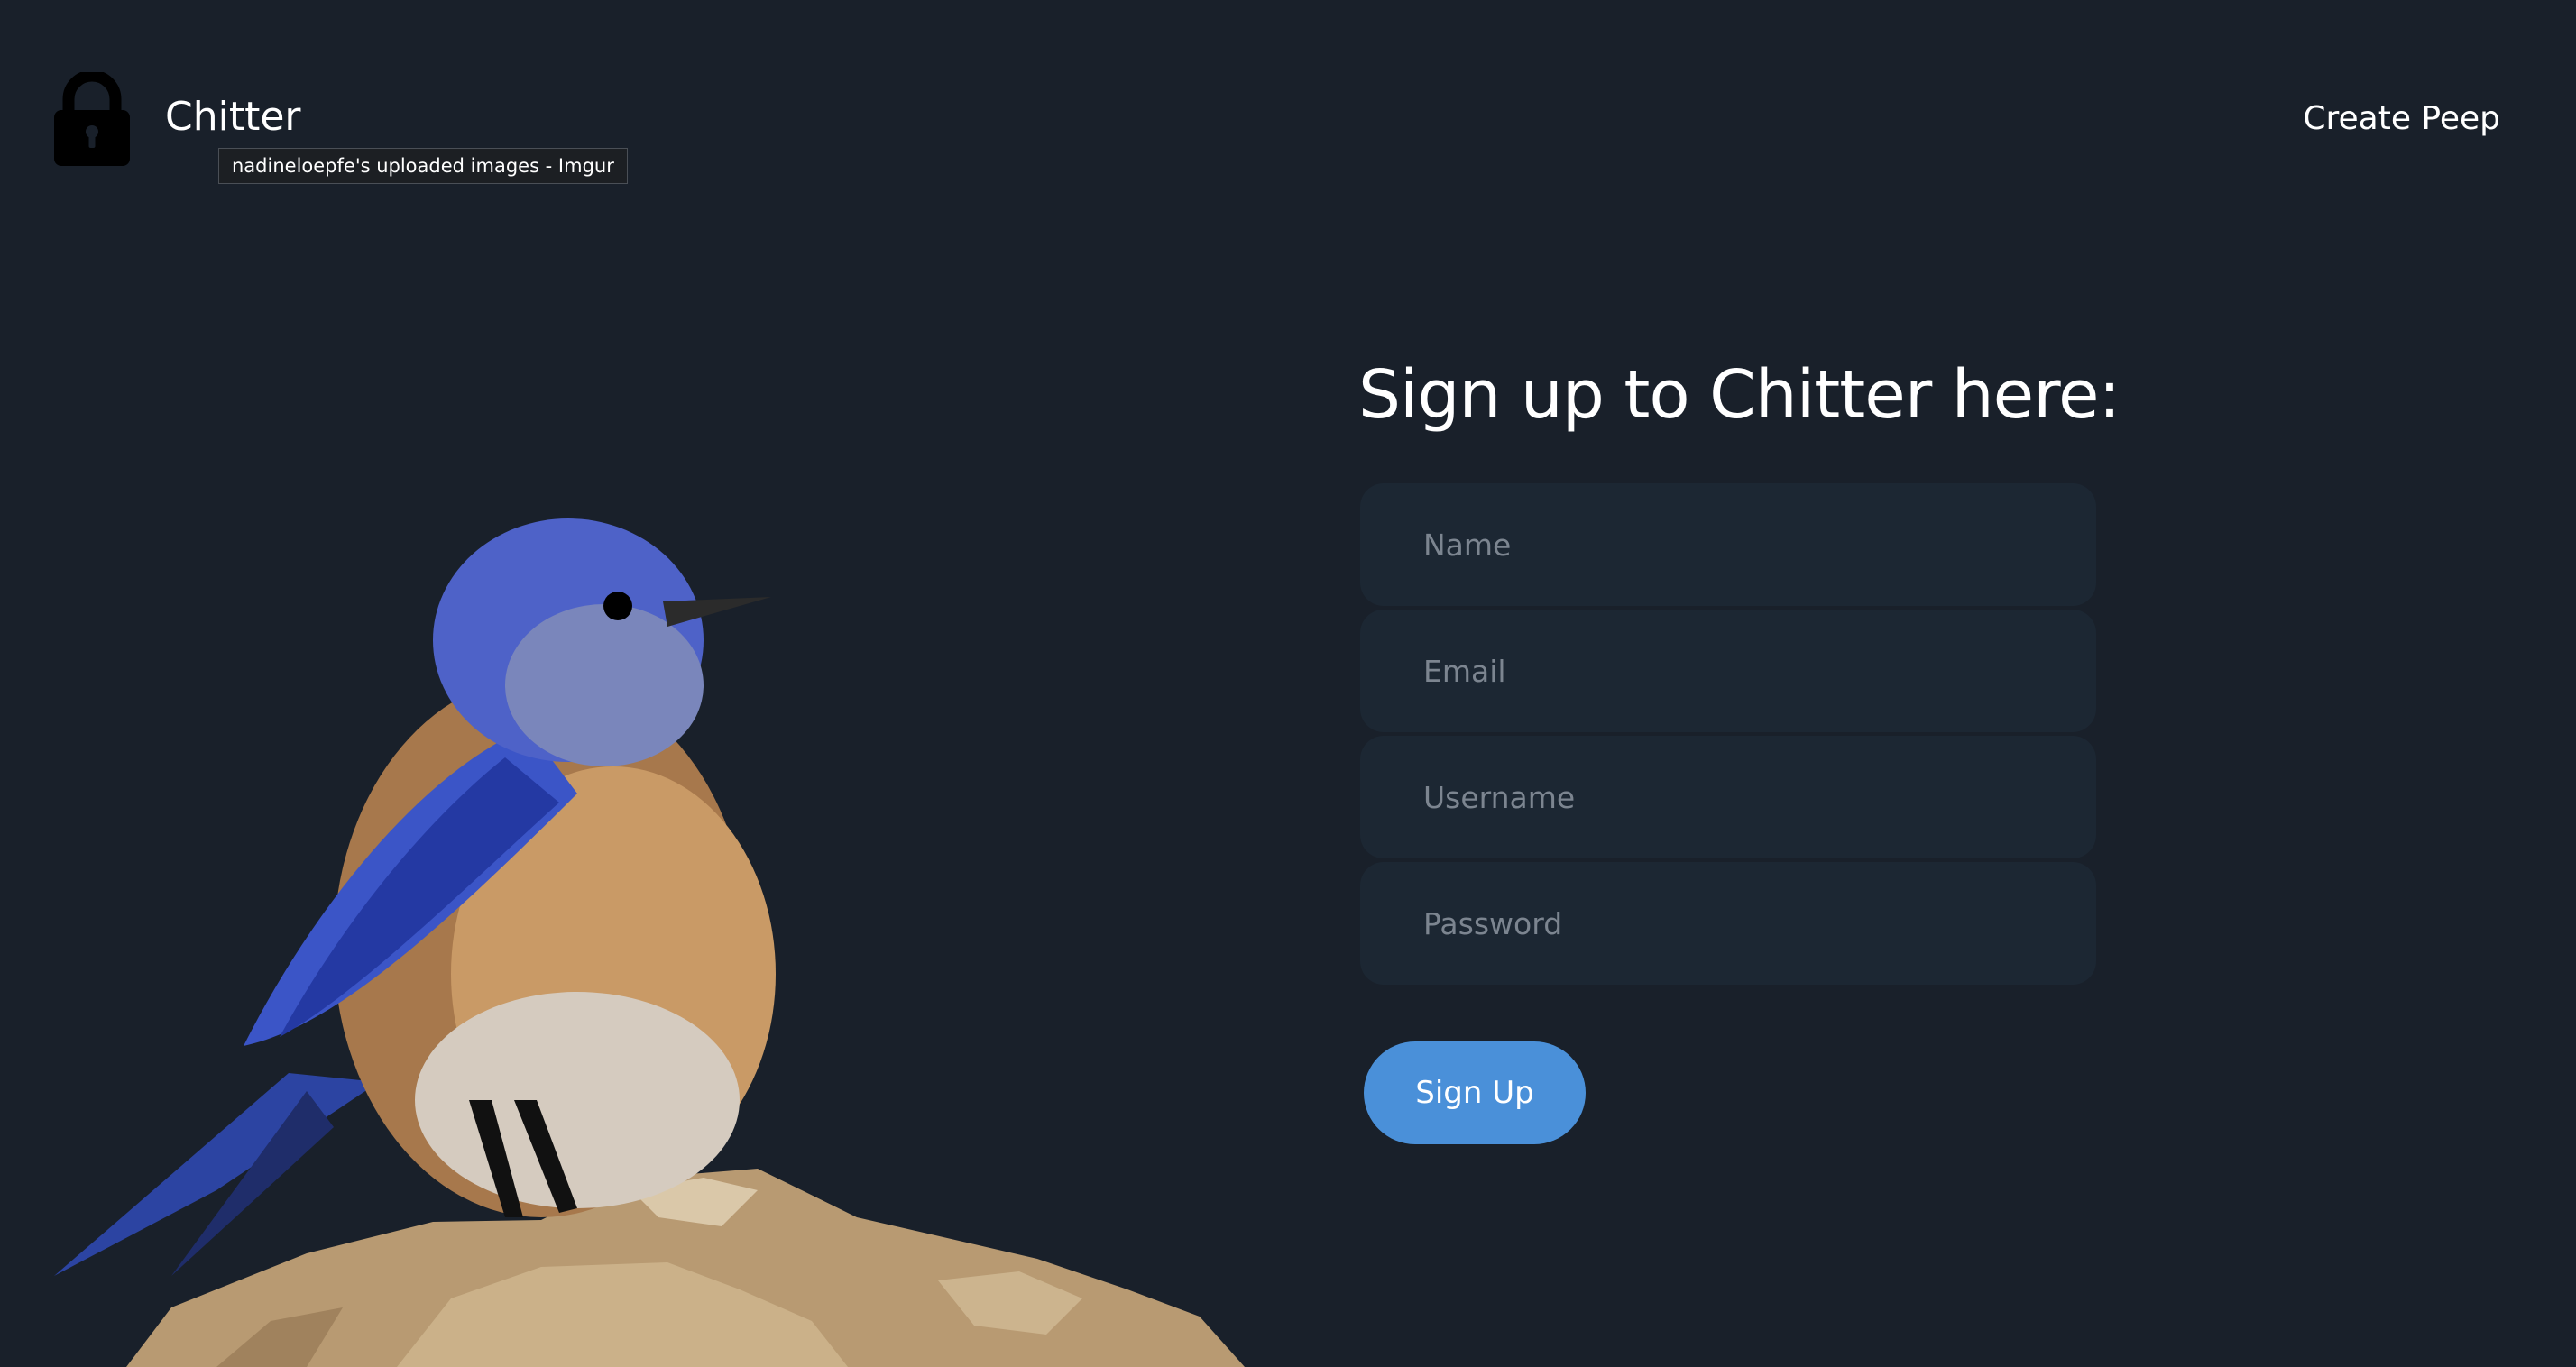 The image size is (2576, 1367). Describe the element at coordinates (423, 166) in the screenshot. I see `tooltip: nadineloepfe's uploaded images - Imgur` at that location.